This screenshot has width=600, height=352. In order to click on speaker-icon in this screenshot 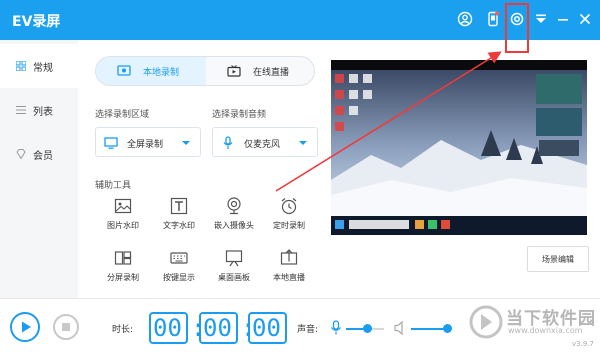, I will do `click(400, 328)`.